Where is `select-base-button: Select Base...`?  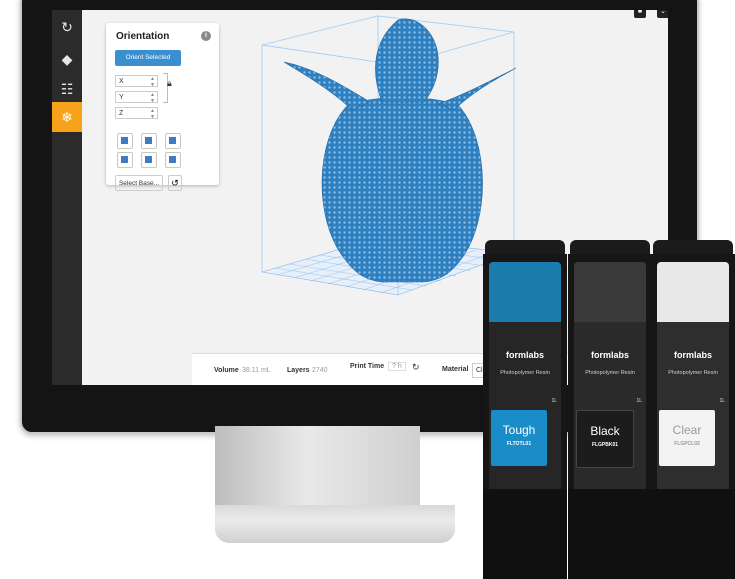 select-base-button: Select Base... is located at coordinates (139, 183).